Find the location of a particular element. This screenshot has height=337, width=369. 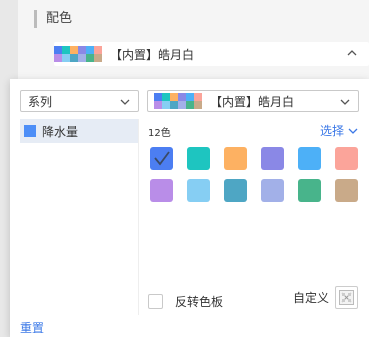

palette-dropdown-value: 【内置】皓月白 is located at coordinates (152, 54).